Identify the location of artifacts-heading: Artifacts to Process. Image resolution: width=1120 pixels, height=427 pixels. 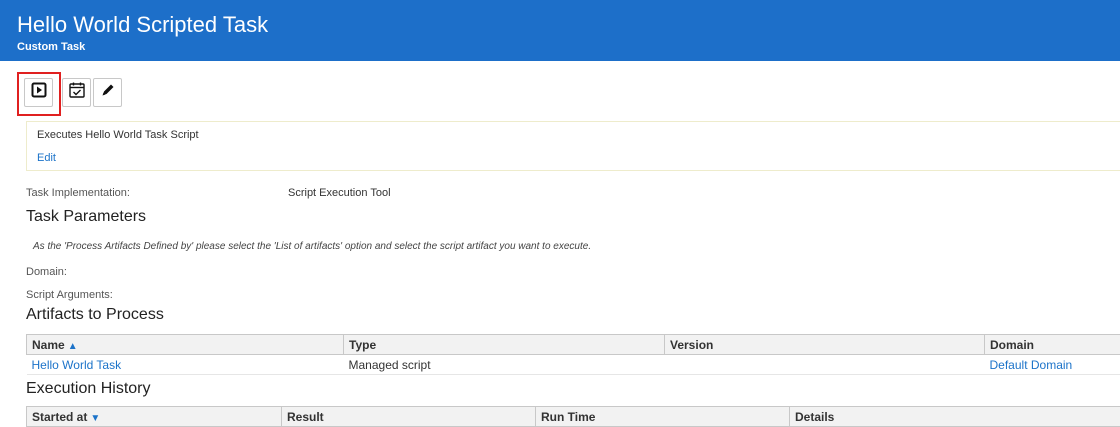
(95, 314).